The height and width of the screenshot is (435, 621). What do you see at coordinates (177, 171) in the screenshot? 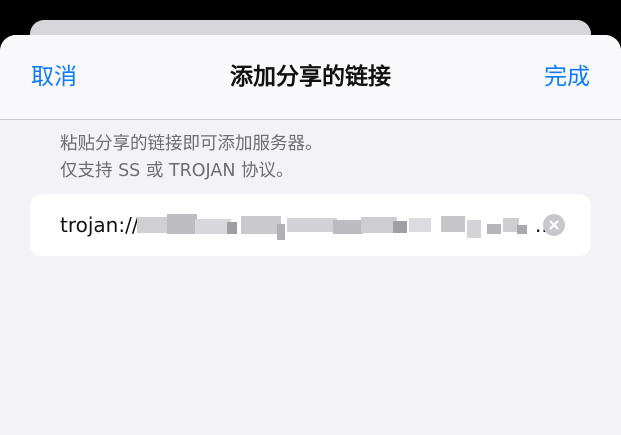
I see `hint-line-2: 仅支持 SS 或 TROJAN 协议。` at bounding box center [177, 171].